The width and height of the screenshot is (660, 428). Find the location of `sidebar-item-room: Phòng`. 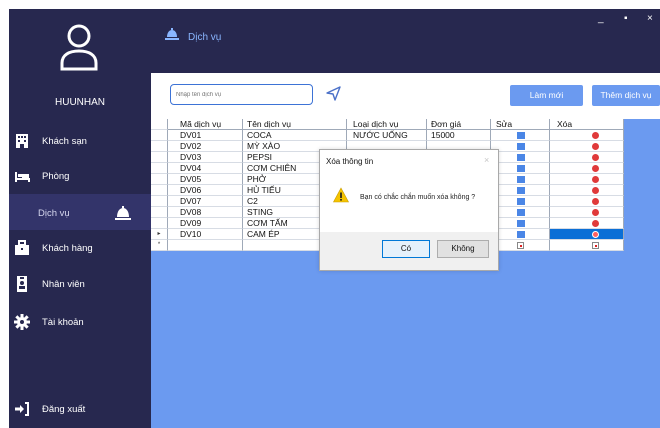

sidebar-item-room: Phòng is located at coordinates (80, 177).